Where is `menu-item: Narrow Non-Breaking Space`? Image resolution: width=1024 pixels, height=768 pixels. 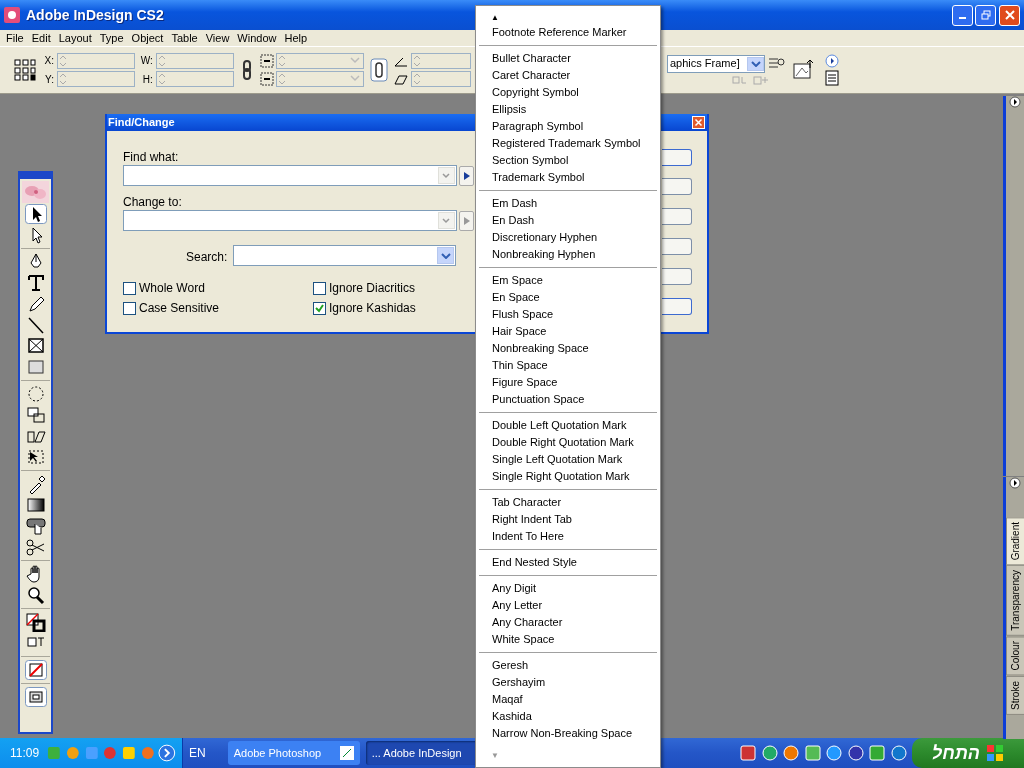
menu-item: Narrow Non-Breaking Space is located at coordinates (568, 733).